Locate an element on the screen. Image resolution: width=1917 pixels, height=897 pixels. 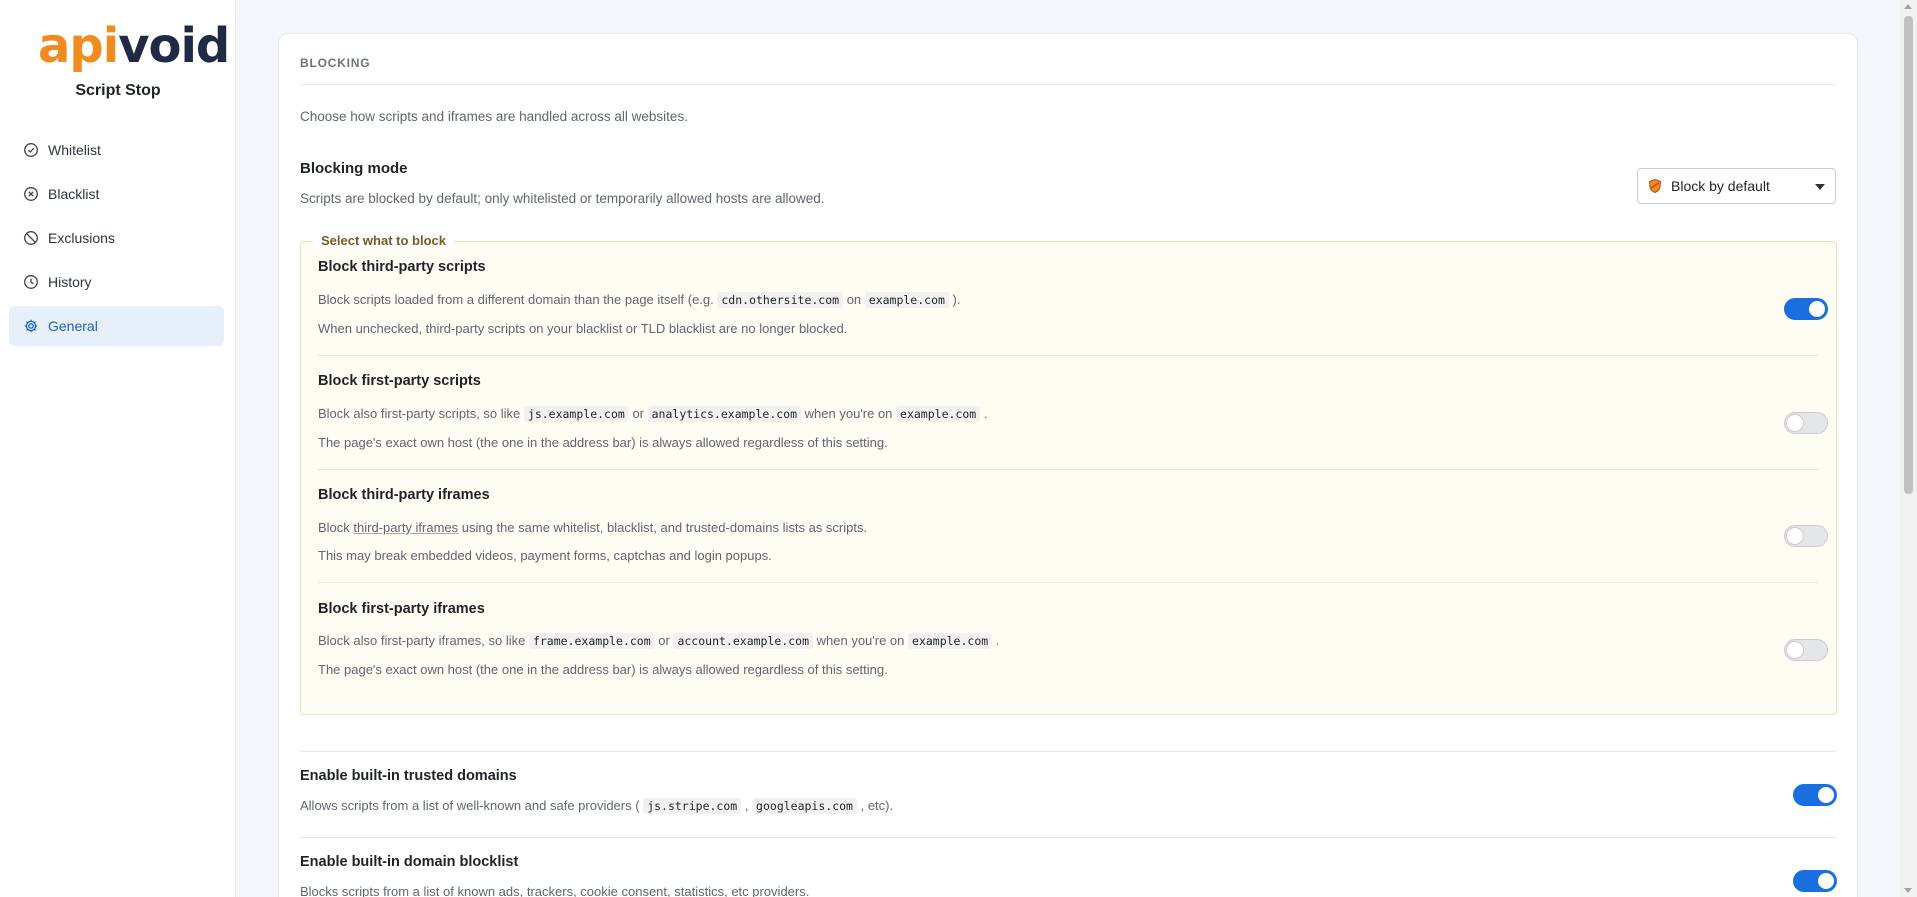
x-circle-icon is located at coordinates (31, 194).